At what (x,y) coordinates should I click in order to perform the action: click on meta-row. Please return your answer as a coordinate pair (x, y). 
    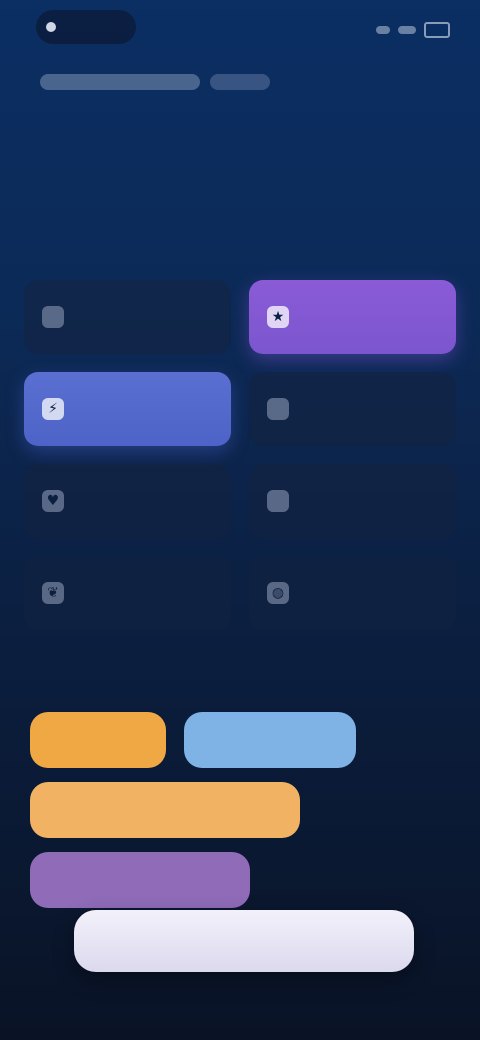
    Looking at the image, I should click on (155, 82).